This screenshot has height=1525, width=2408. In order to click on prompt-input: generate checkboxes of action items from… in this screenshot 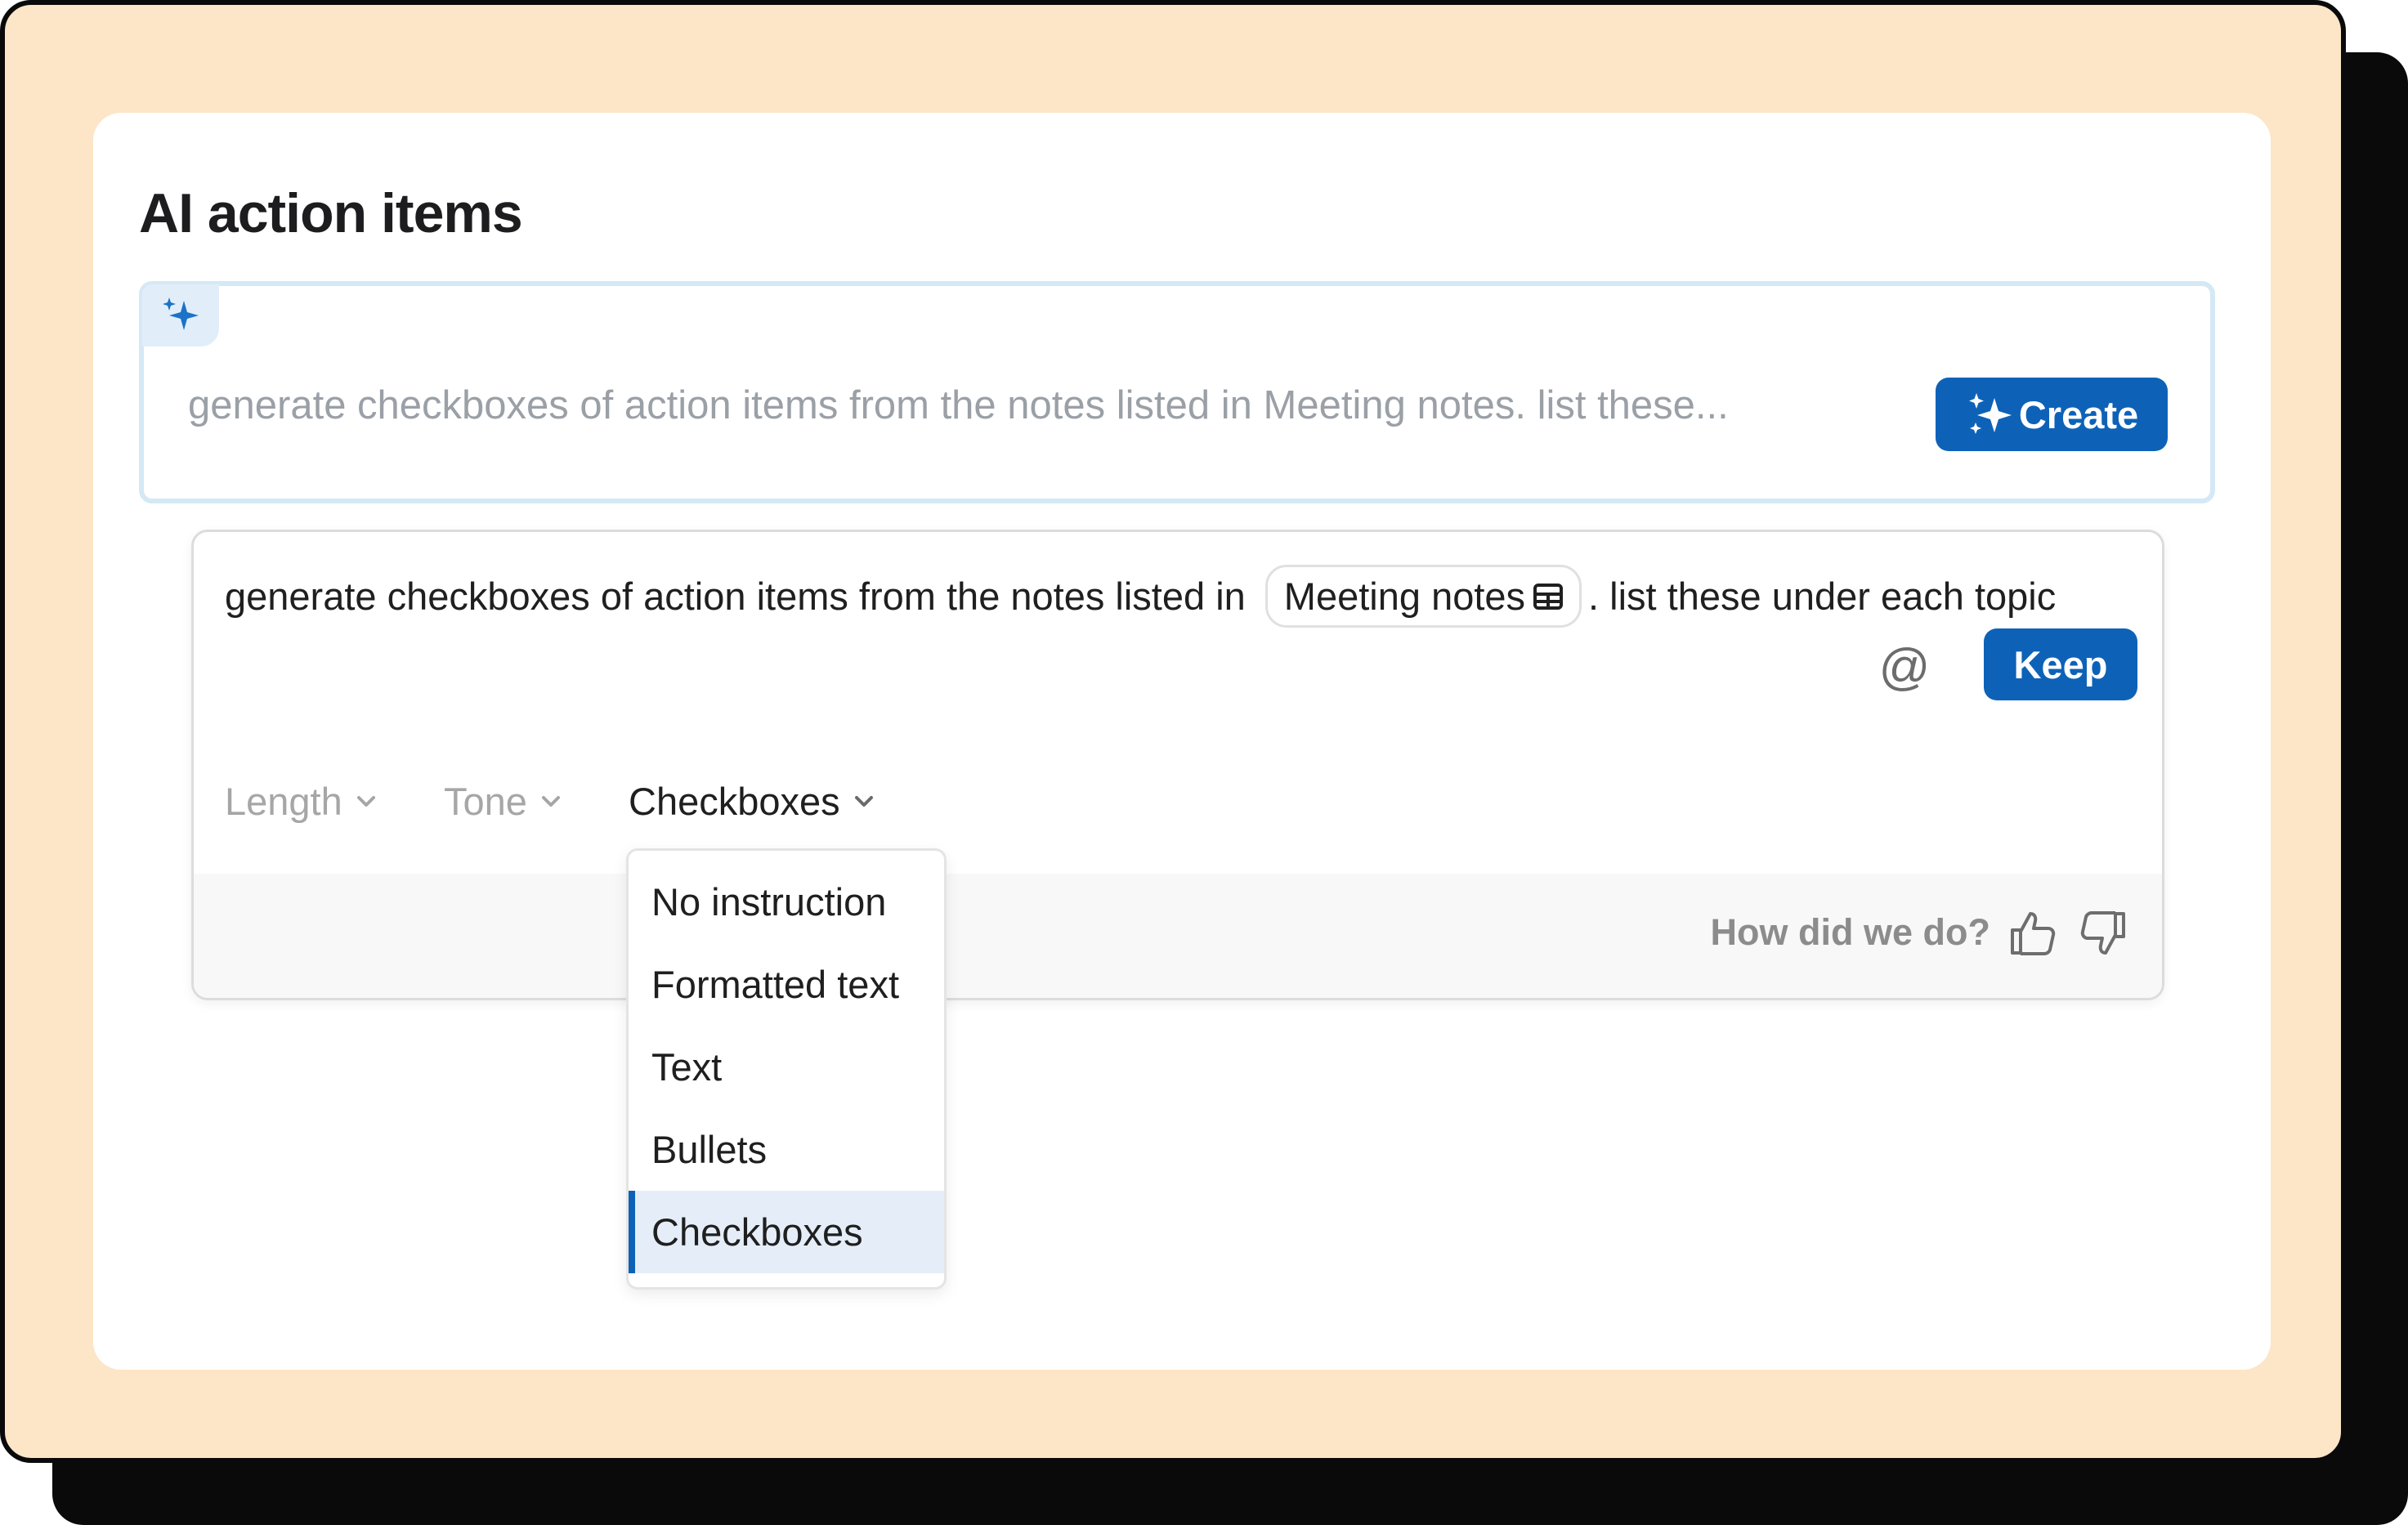, I will do `click(1022, 405)`.